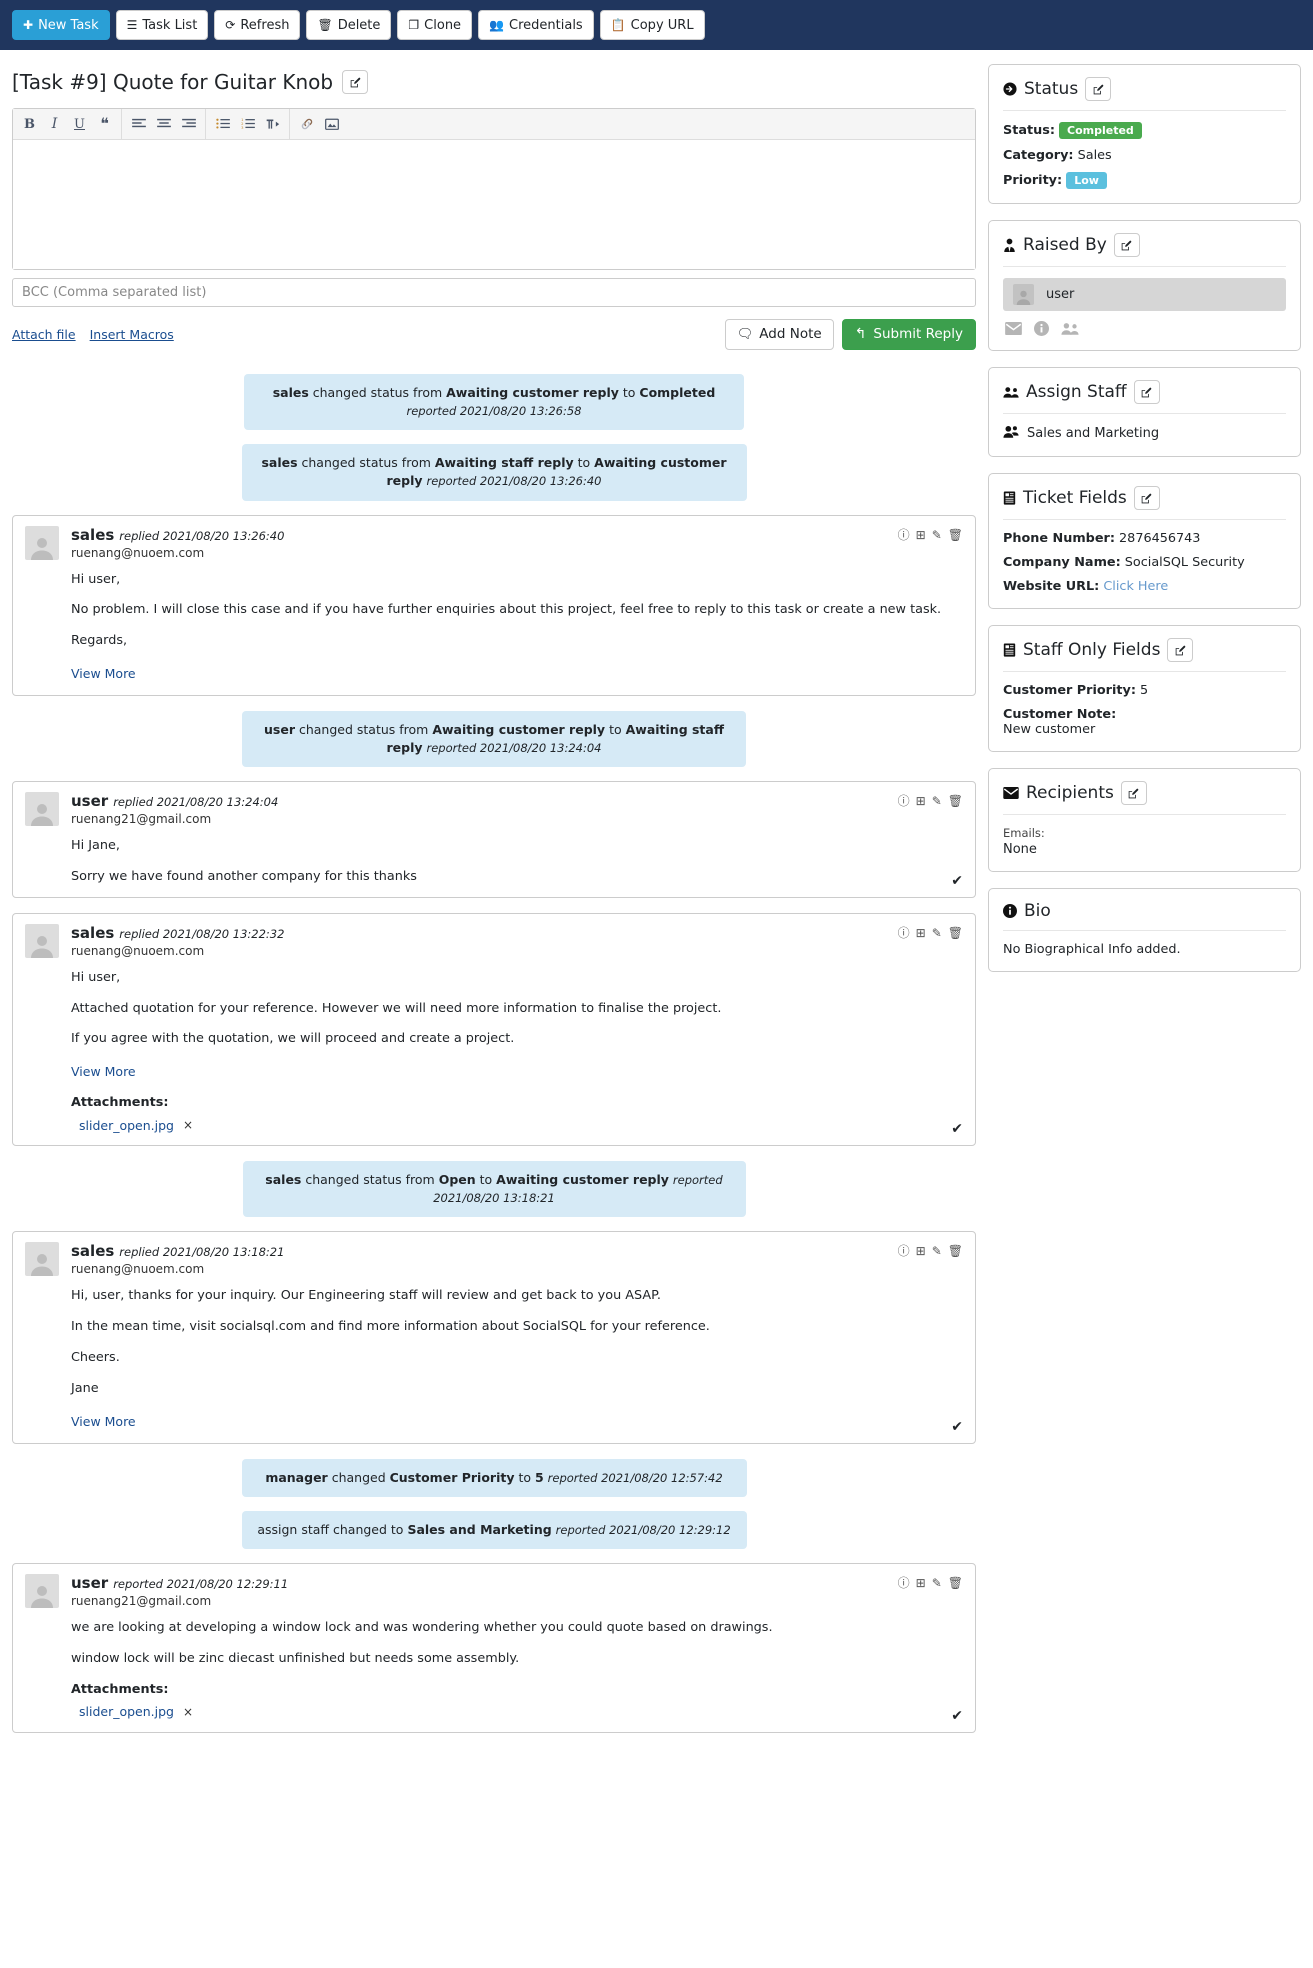 The height and width of the screenshot is (1968, 1313). What do you see at coordinates (435, 25) in the screenshot?
I see `clone-button: ❐ Clone` at bounding box center [435, 25].